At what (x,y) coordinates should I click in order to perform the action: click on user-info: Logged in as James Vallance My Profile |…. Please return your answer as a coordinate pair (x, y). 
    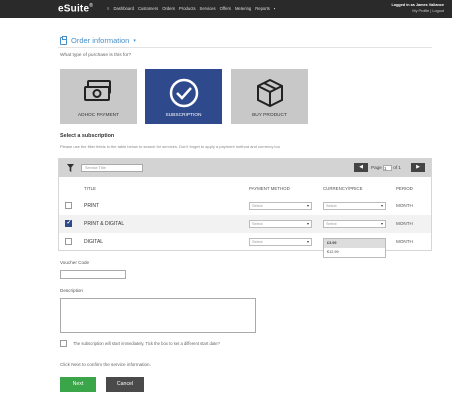
    Looking at the image, I should click on (417, 8).